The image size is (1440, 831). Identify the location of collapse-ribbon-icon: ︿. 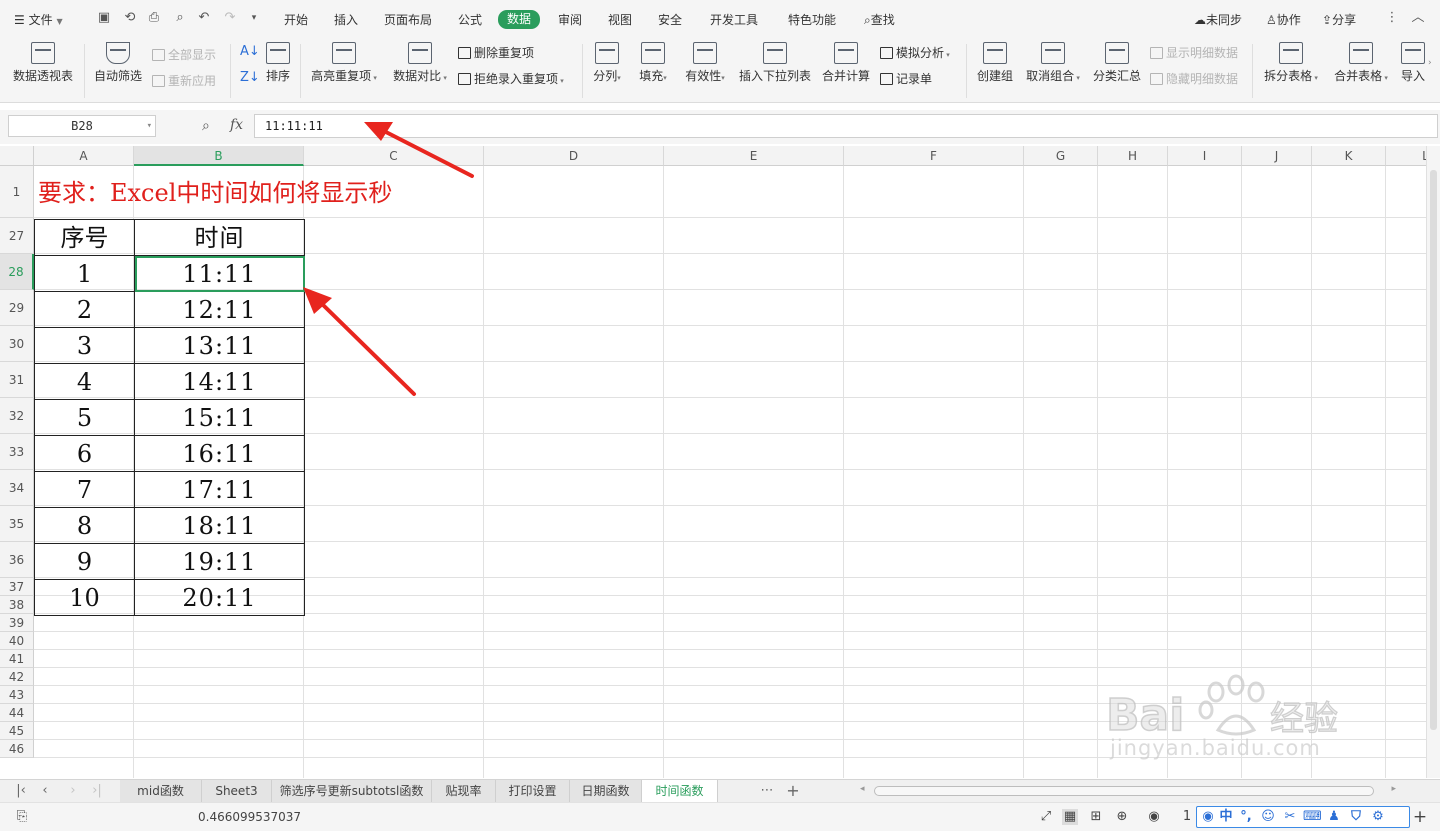
(1418, 18).